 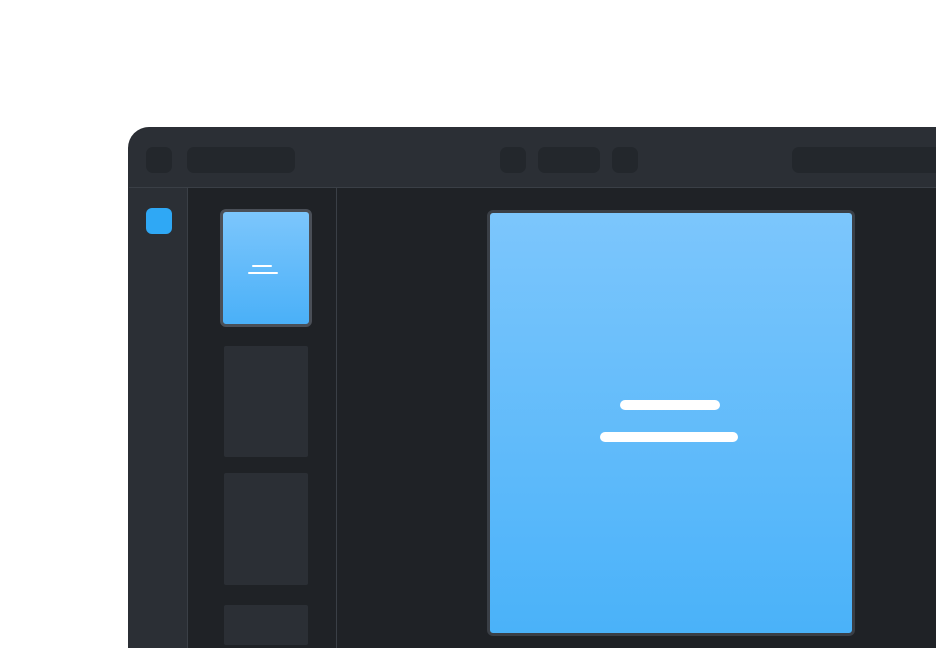 What do you see at coordinates (159, 221) in the screenshot?
I see `app-logo-icon` at bounding box center [159, 221].